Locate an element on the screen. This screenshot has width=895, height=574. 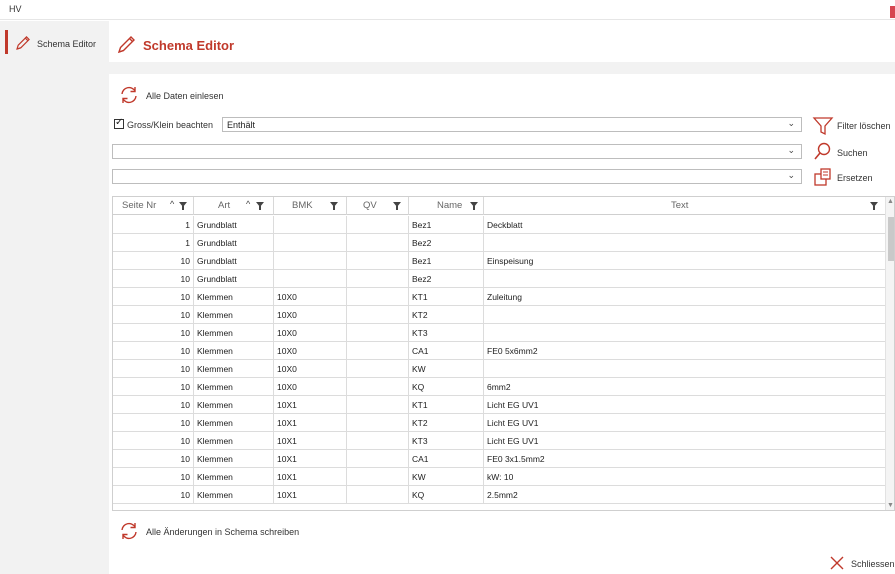
table-row: 10 Klemmen 10X0 KW is located at coordinates (499, 369).